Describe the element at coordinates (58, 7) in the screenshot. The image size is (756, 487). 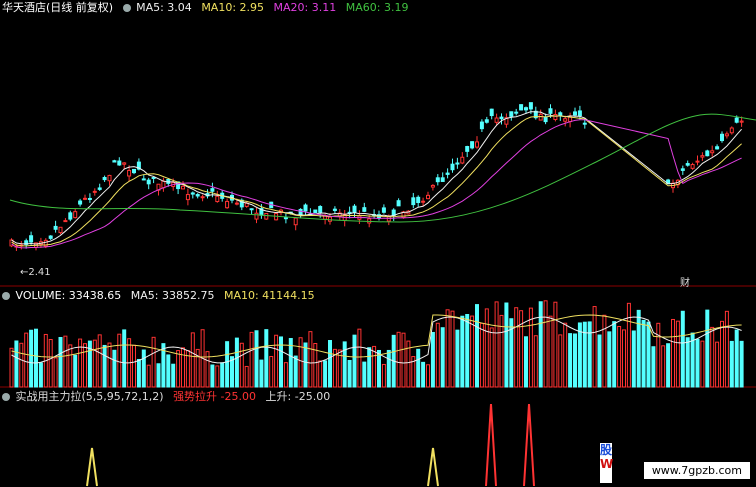
I see `stock-title: 华天酒店(日线 前复权)` at that location.